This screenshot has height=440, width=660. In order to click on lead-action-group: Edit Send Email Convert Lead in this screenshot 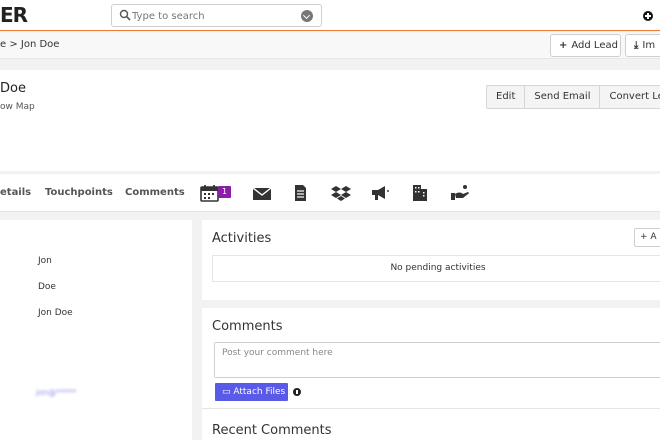, I will do `click(573, 97)`.